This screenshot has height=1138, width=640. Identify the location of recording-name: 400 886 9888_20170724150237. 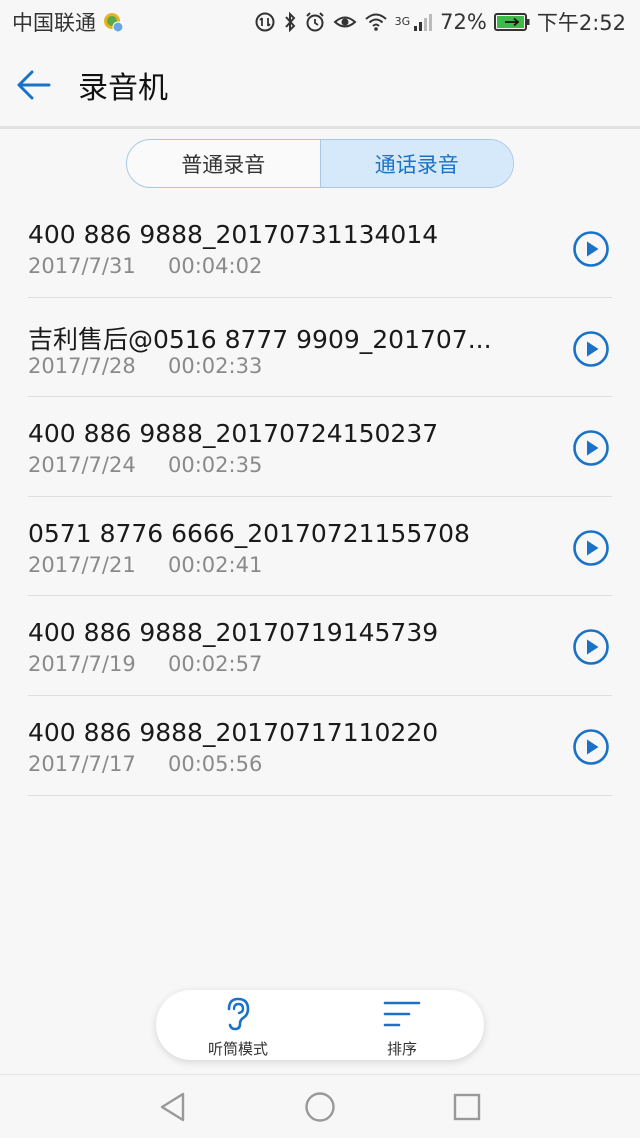
(233, 434).